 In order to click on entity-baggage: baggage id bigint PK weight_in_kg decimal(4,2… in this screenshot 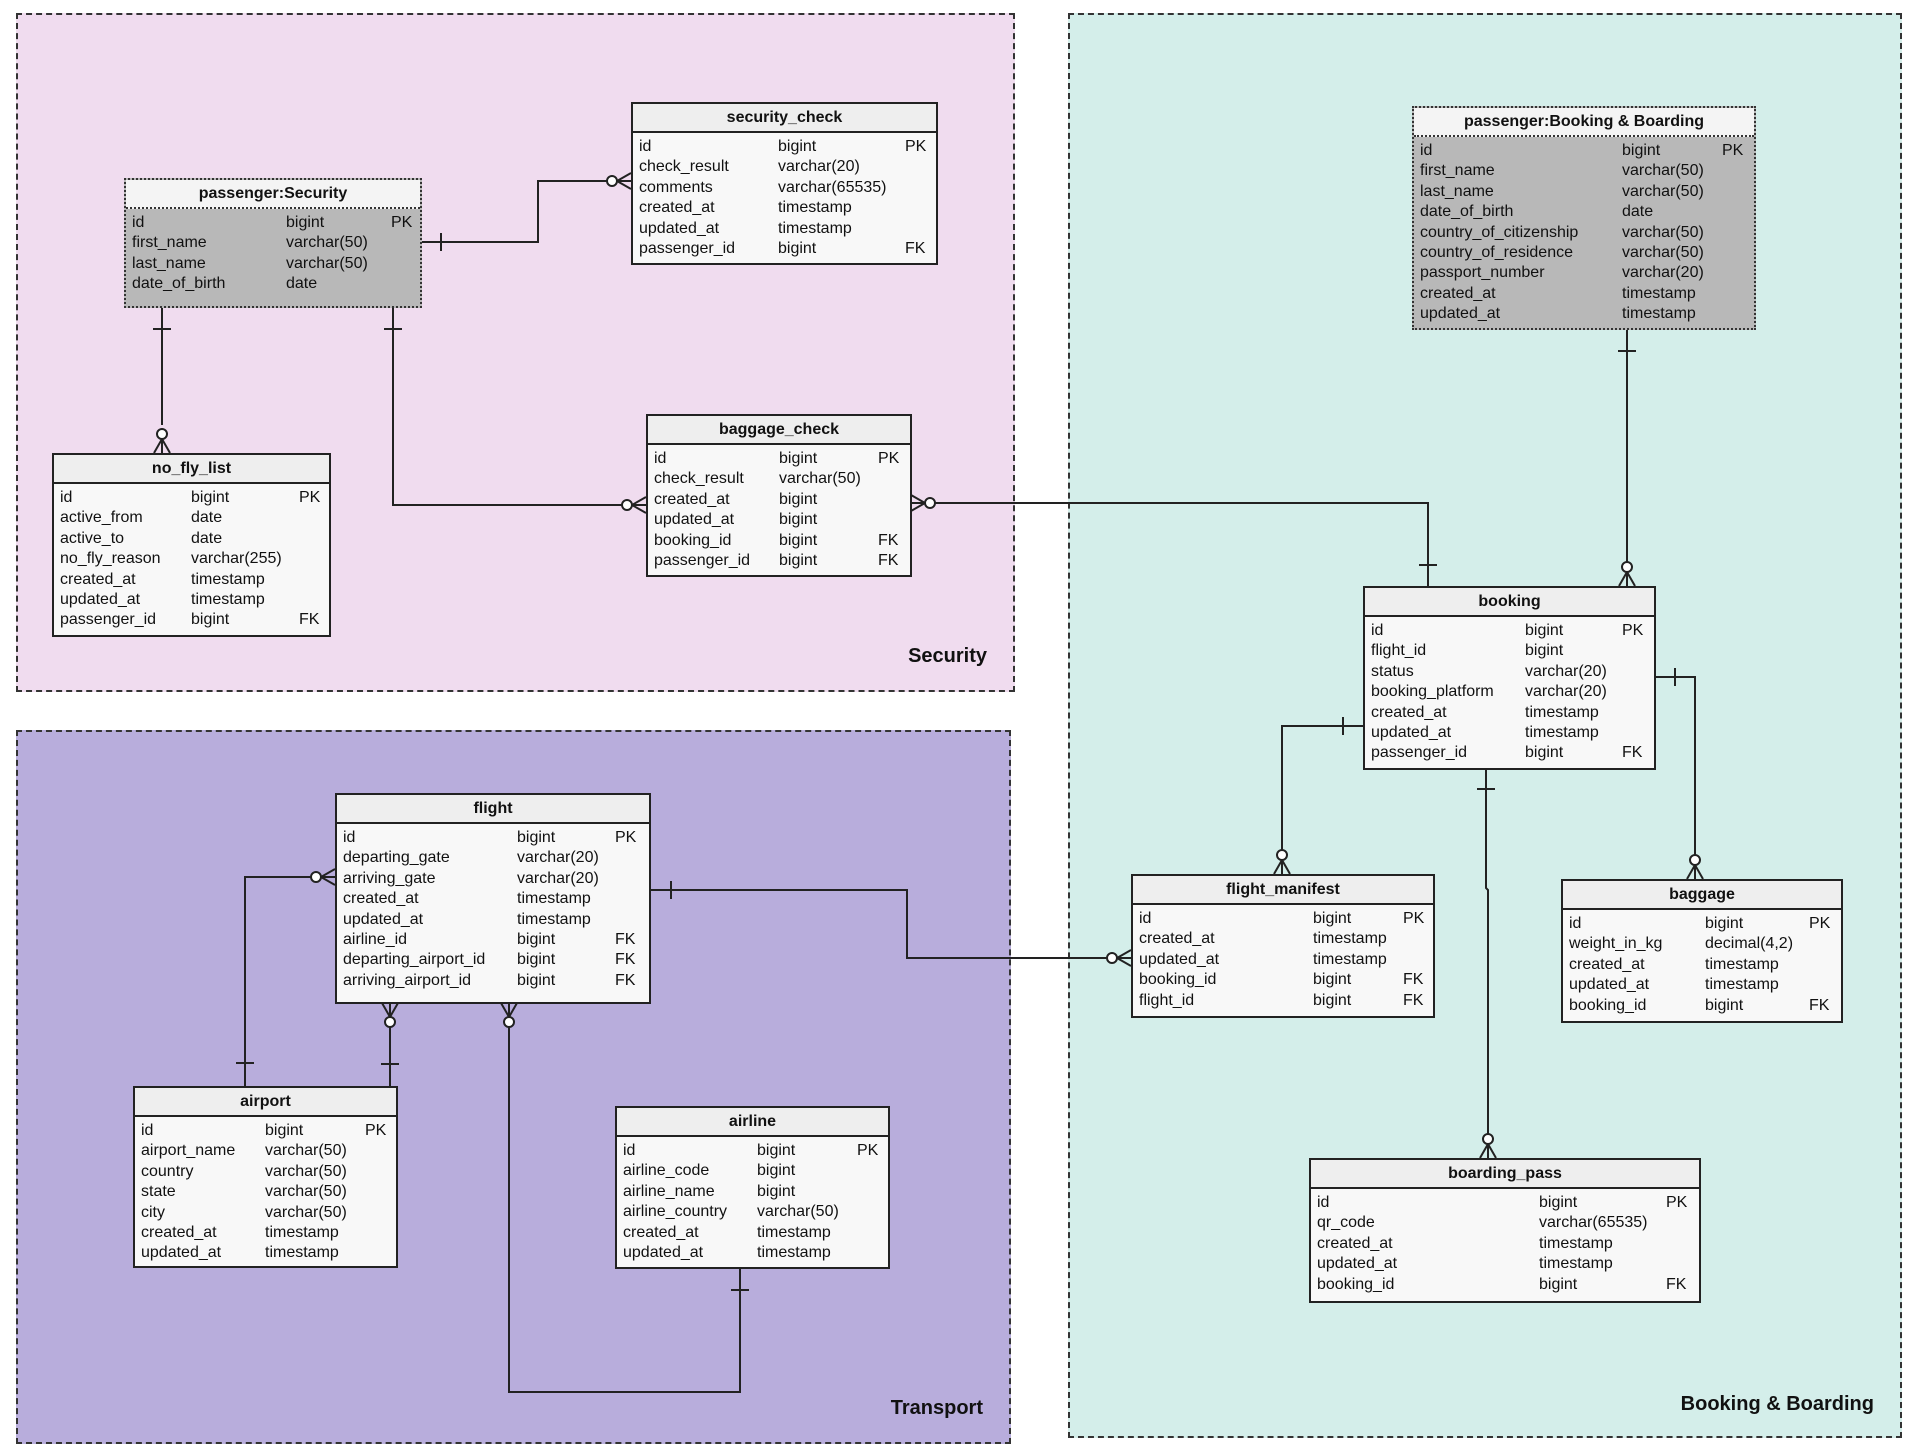, I will do `click(1702, 951)`.